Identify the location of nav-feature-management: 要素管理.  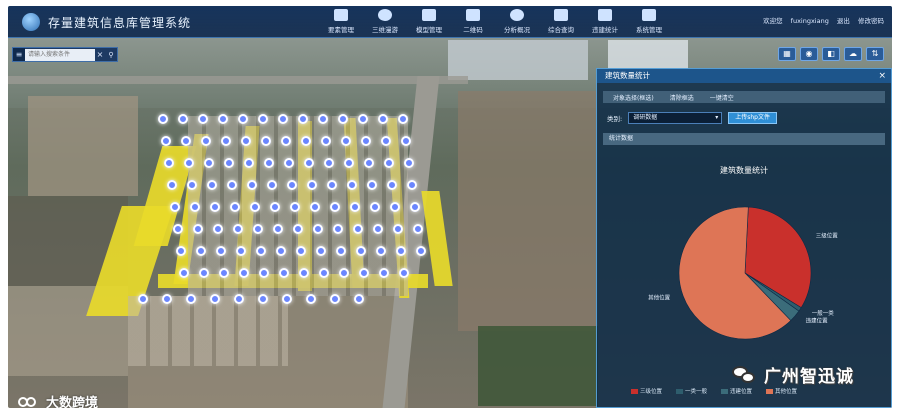
(341, 23).